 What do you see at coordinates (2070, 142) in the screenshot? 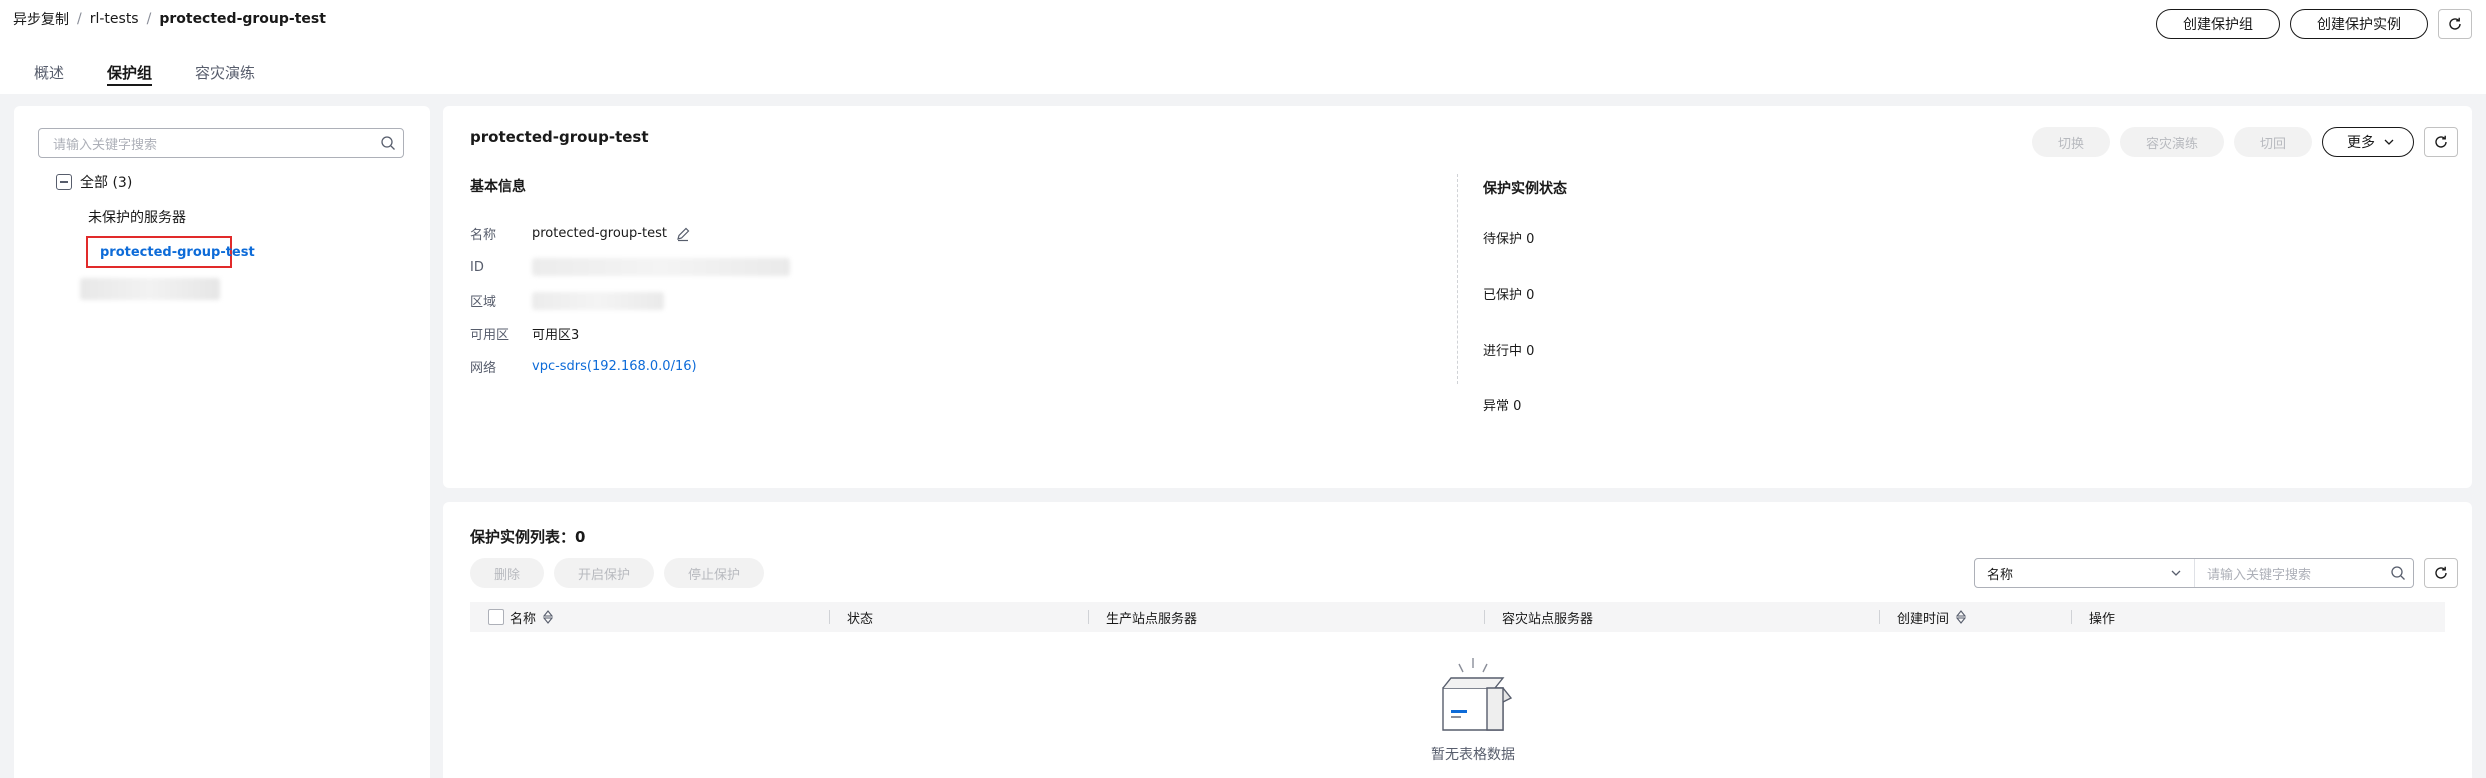
I see `switch-button: 切换` at bounding box center [2070, 142].